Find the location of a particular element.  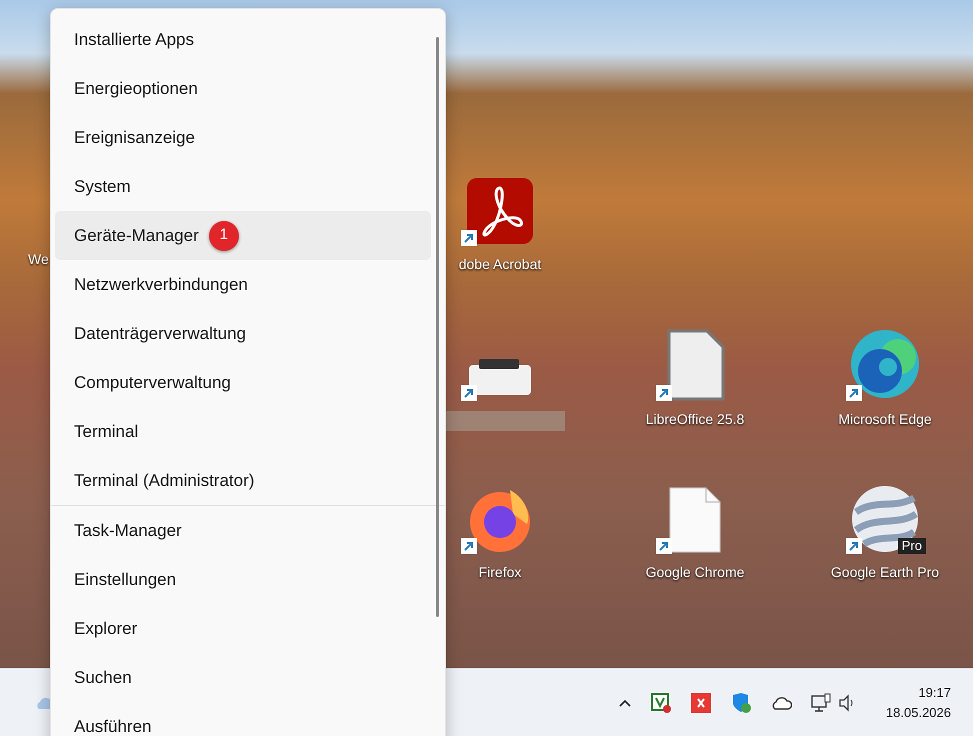

menu-item: Installierte Apps is located at coordinates (243, 39).